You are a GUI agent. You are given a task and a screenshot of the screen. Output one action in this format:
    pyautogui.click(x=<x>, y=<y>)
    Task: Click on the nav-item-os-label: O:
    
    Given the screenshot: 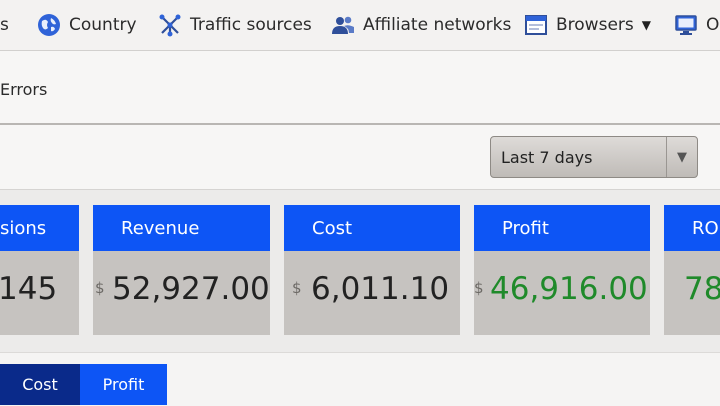 What is the action you would take?
    pyautogui.click(x=713, y=25)
    